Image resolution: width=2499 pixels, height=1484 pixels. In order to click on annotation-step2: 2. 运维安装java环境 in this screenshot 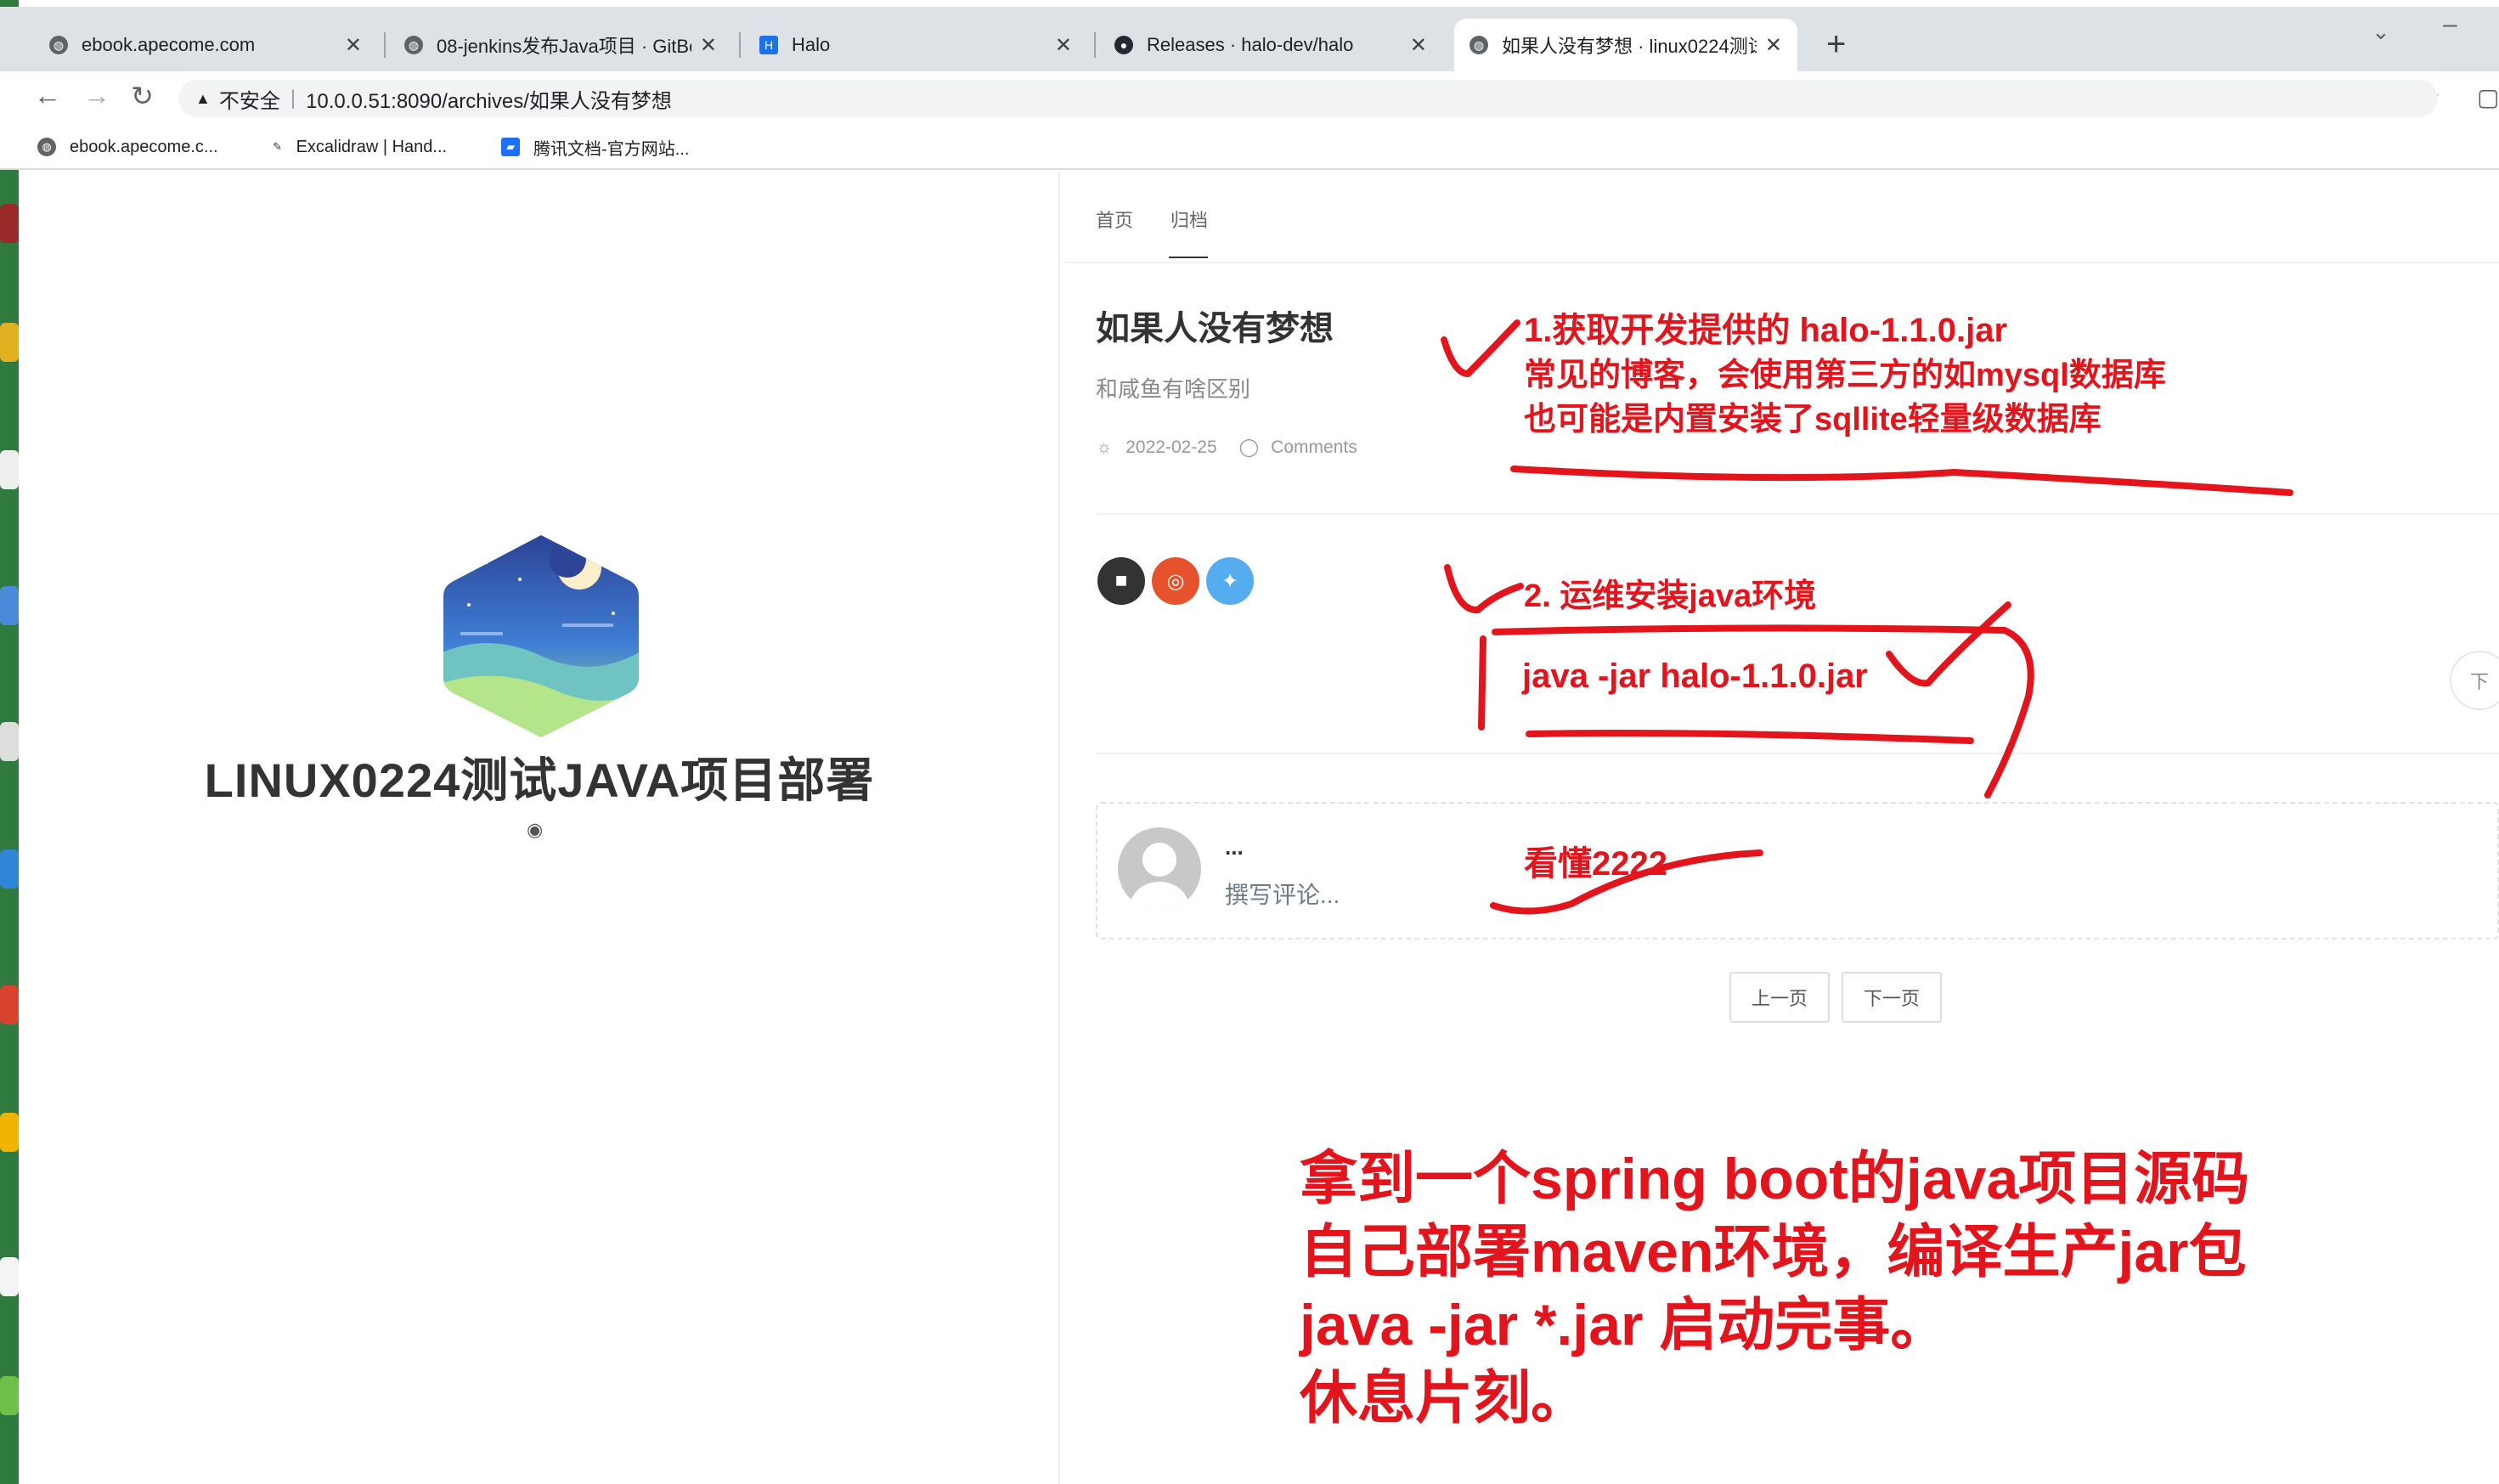, I will do `click(1670, 596)`.